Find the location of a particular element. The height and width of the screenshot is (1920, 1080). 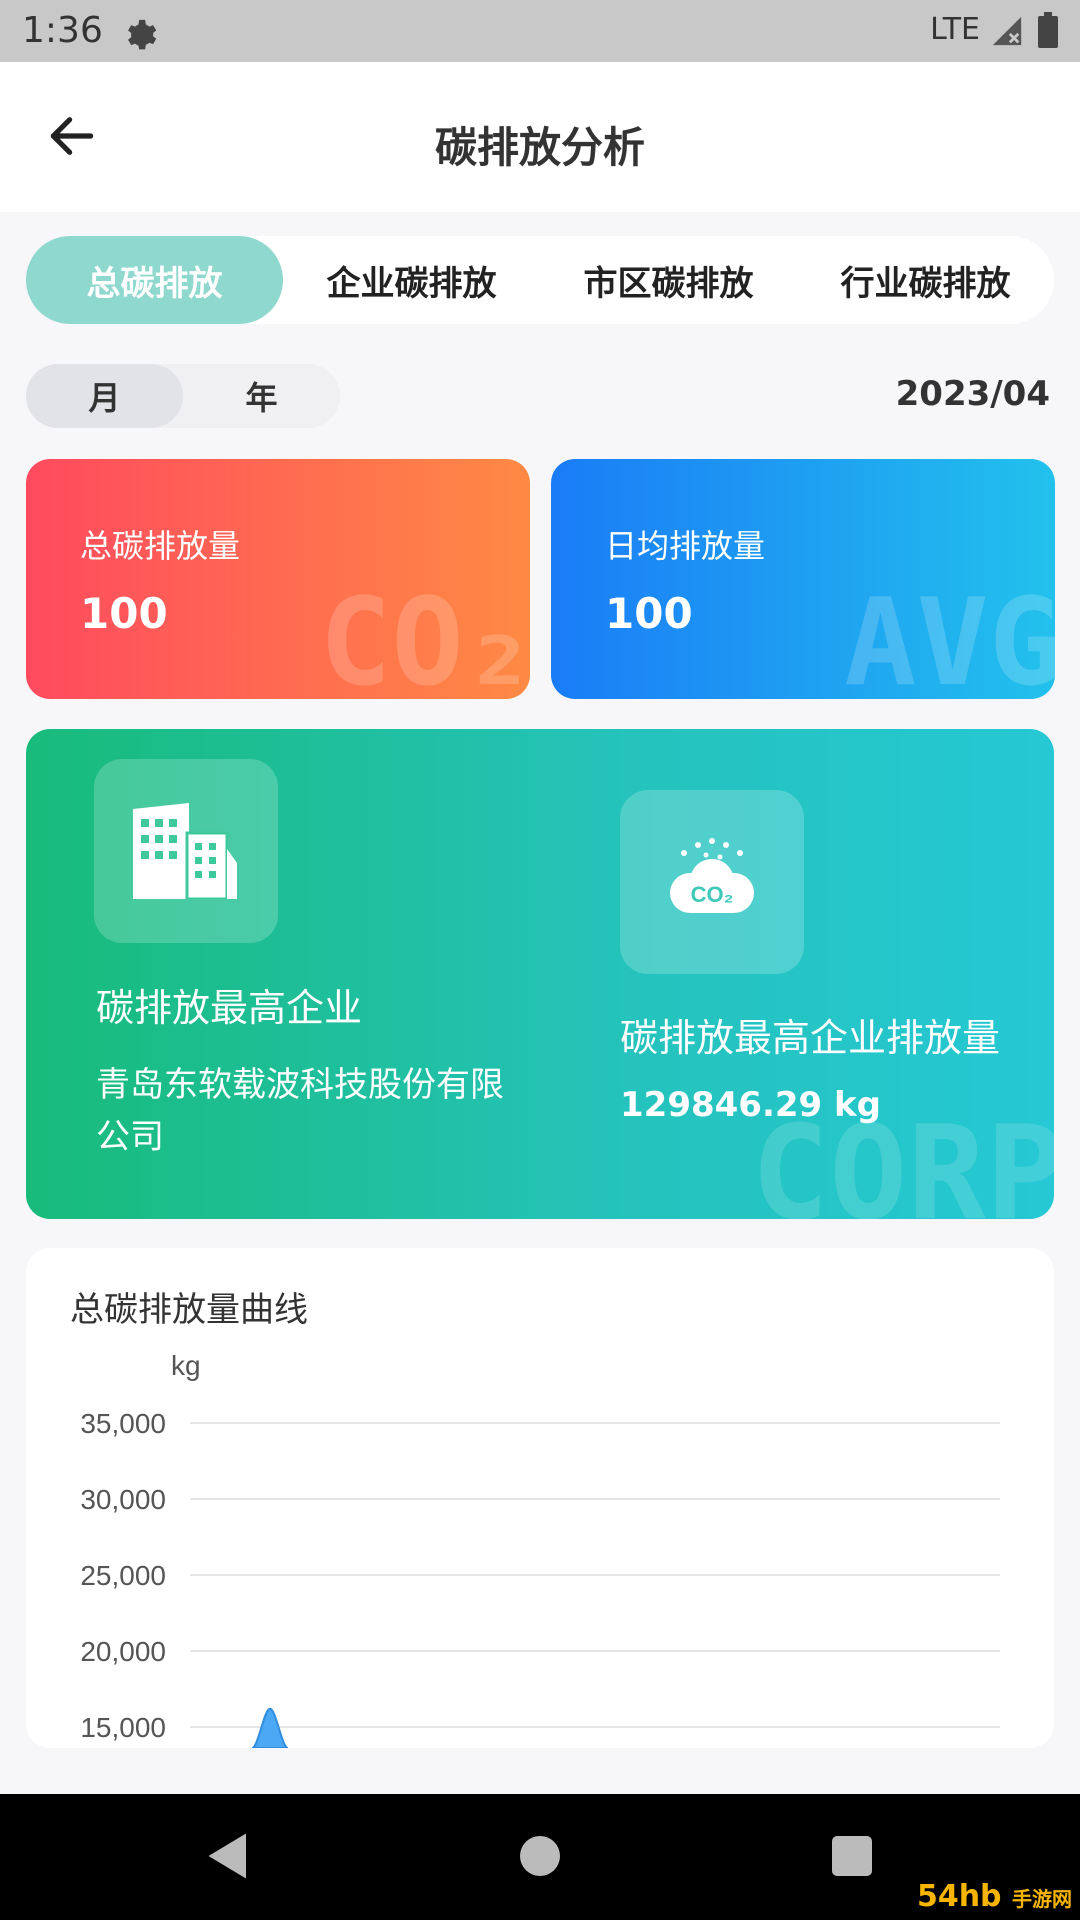

period-toggle: 月 年 is located at coordinates (183, 396).